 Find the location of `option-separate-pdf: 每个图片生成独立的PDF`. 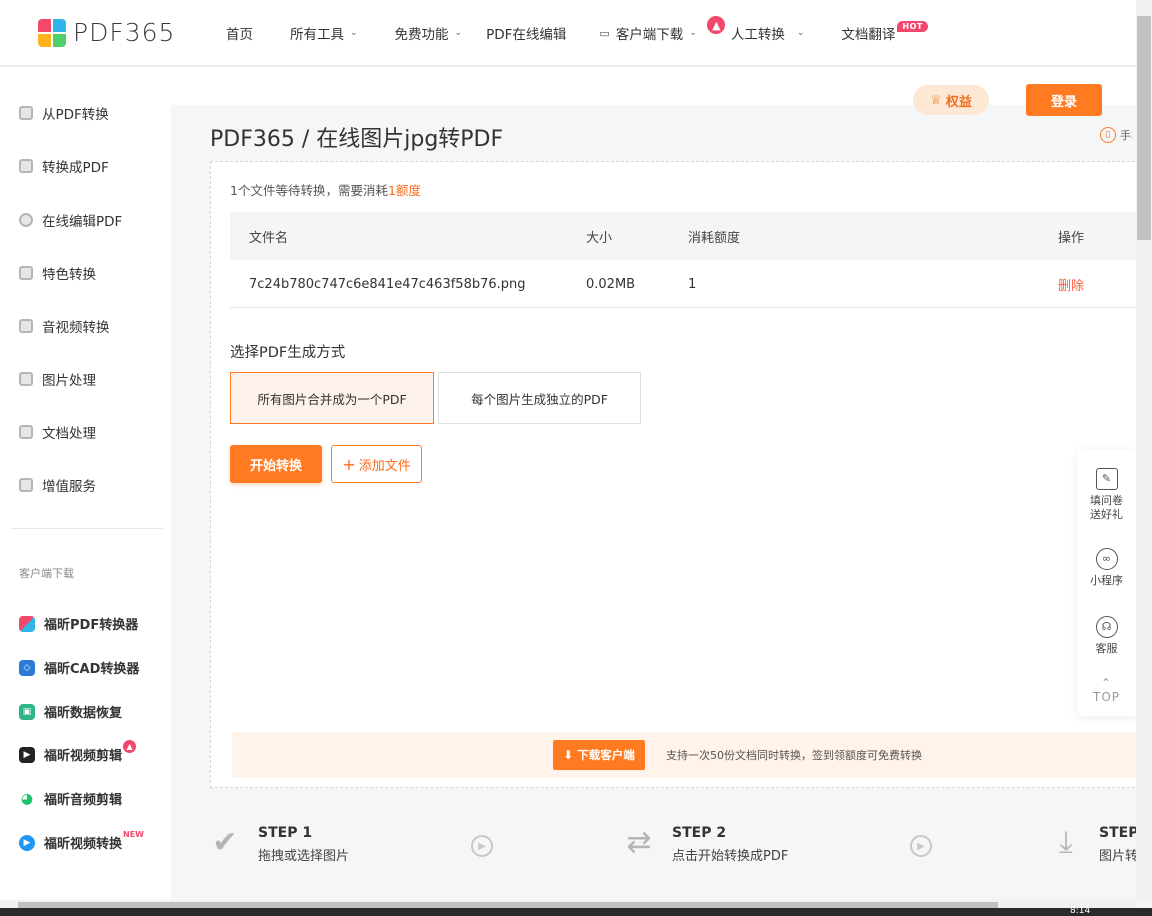

option-separate-pdf: 每个图片生成独立的PDF is located at coordinates (539, 398).